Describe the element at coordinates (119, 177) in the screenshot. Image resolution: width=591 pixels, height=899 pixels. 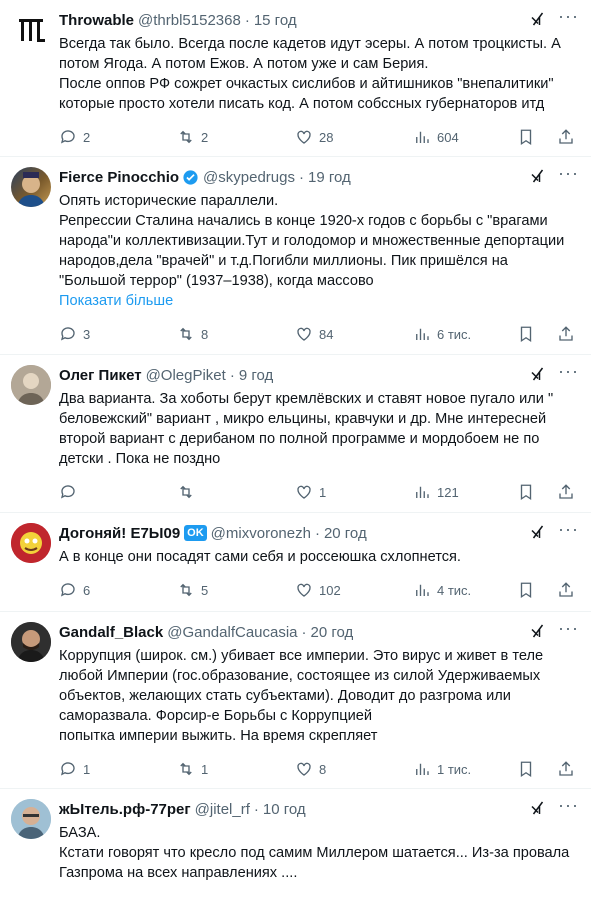
I see `author-name: Fierce Pinocchio` at that location.